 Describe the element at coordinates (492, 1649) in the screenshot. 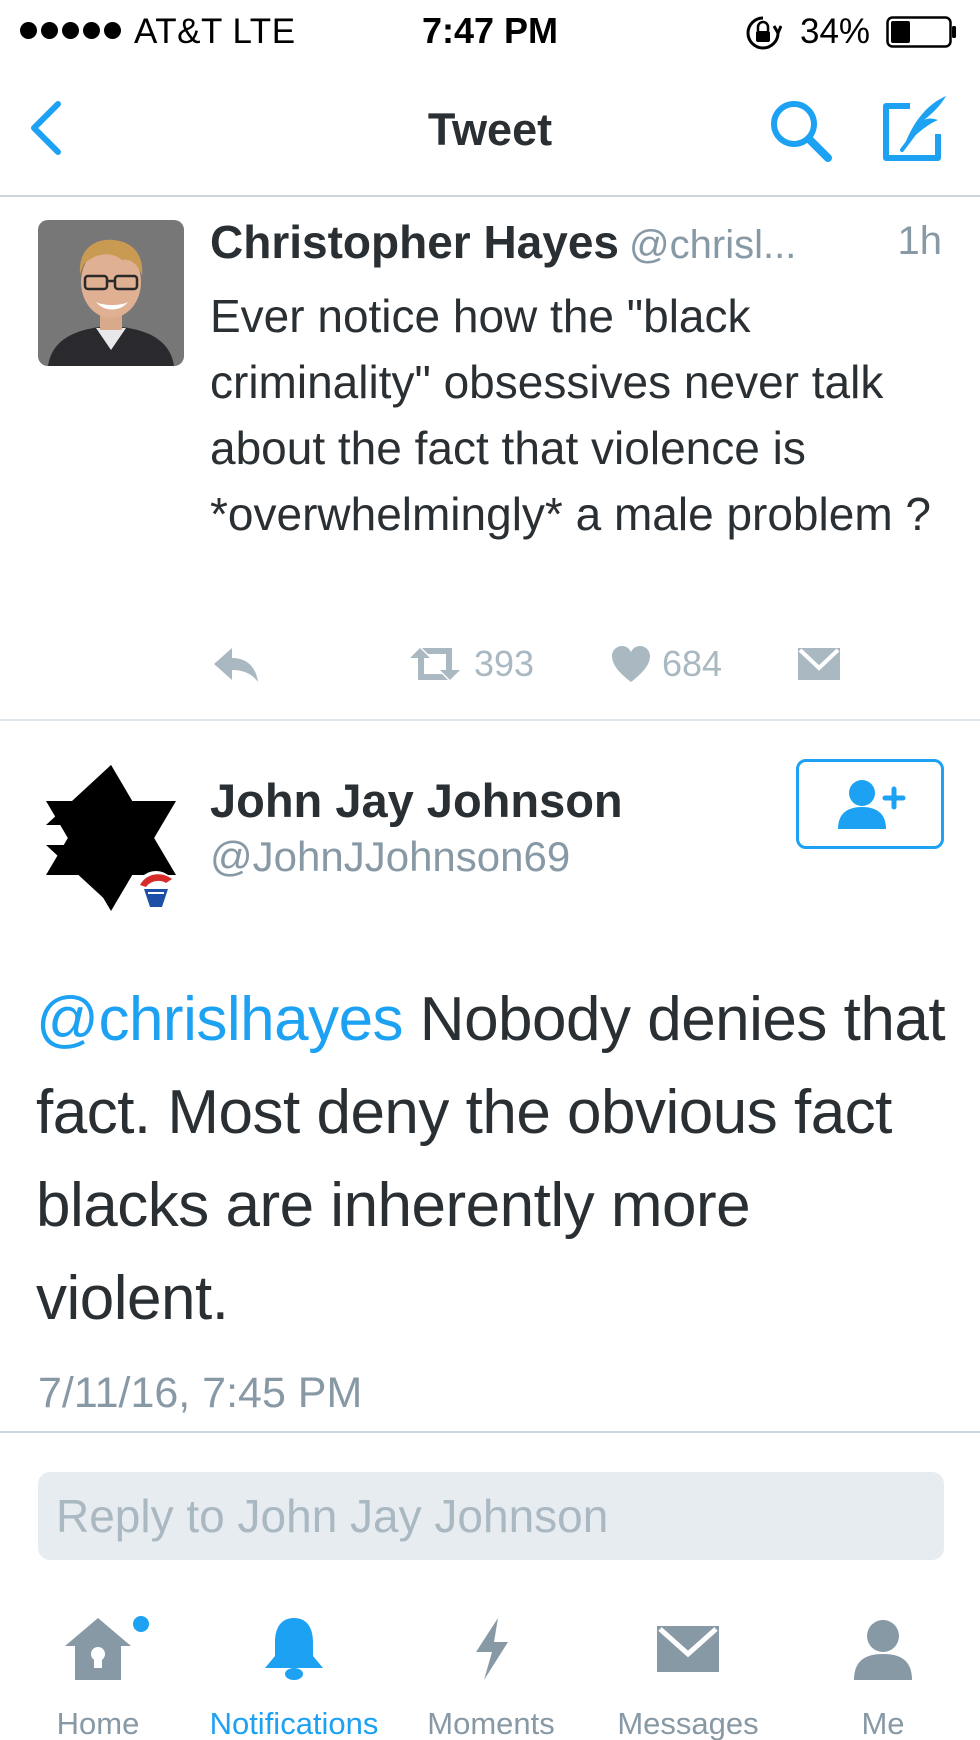

I see `lightning-icon` at that location.